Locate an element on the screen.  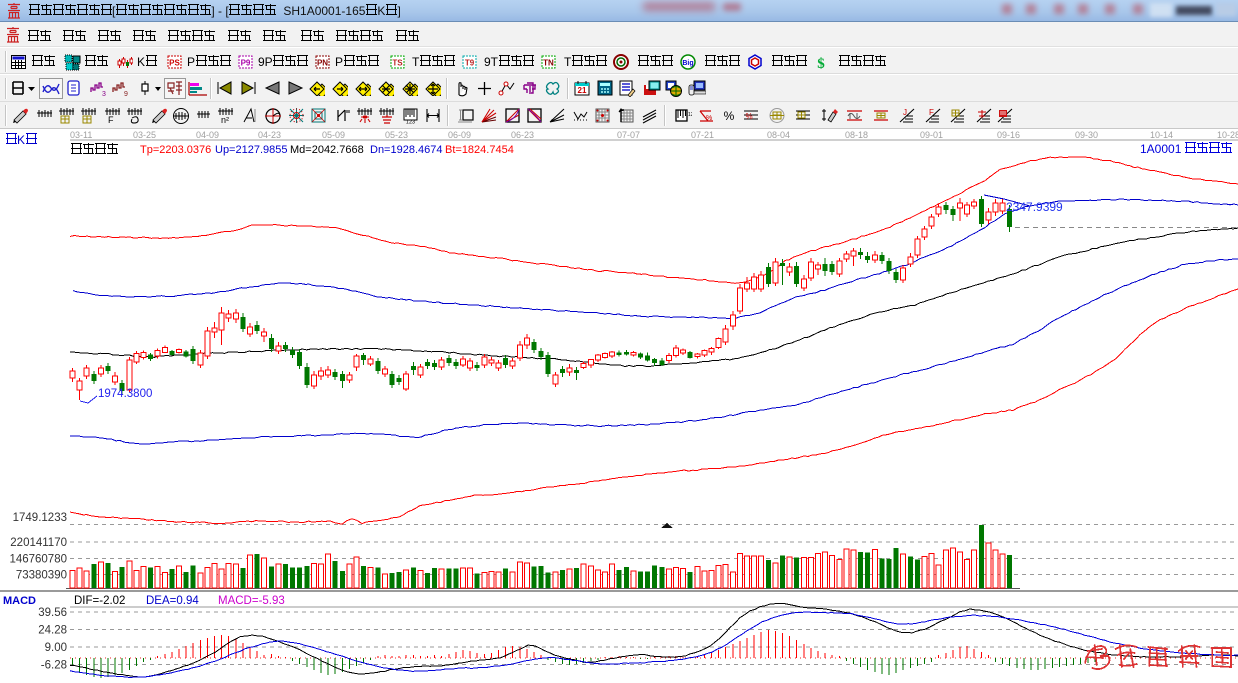
svg-text: 06-09 is located at coordinates (459, 135).